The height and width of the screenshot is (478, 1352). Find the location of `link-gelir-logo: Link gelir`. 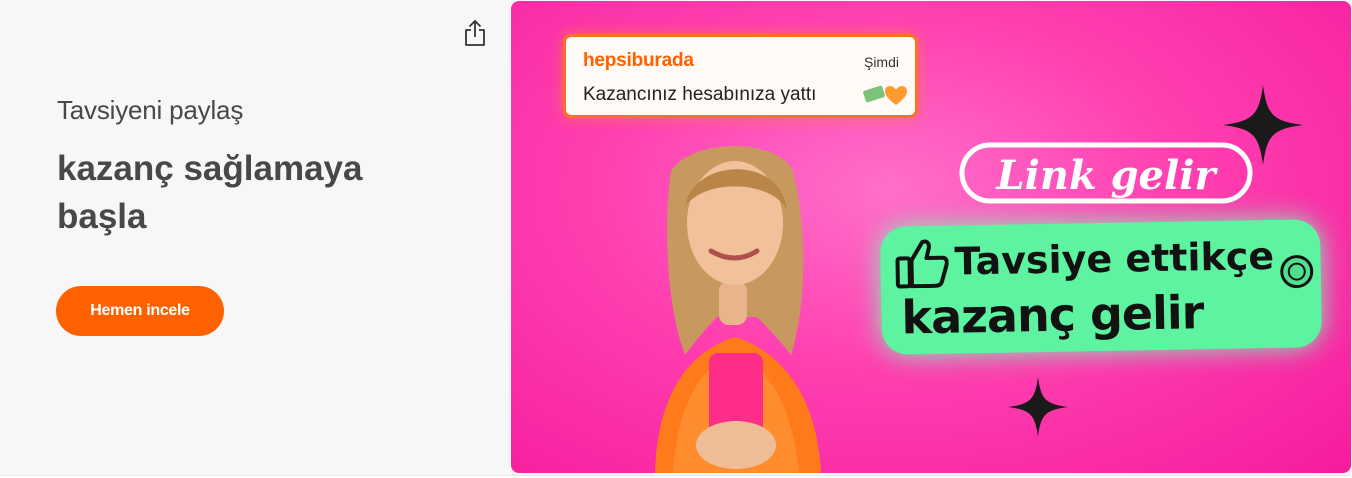

link-gelir-logo: Link gelir is located at coordinates (1106, 177).